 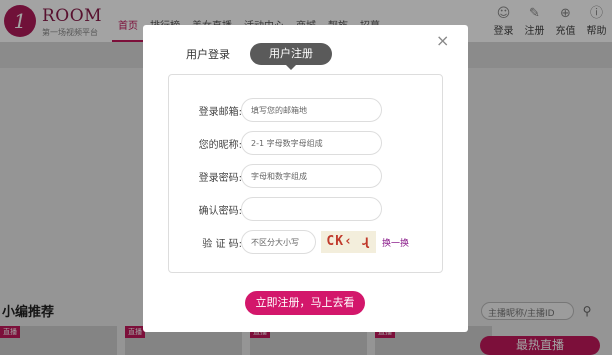 I want to click on captcha-row: 验 证 码: 不区分大小写 CK‹ ɻ 换一换, so click(x=306, y=242).